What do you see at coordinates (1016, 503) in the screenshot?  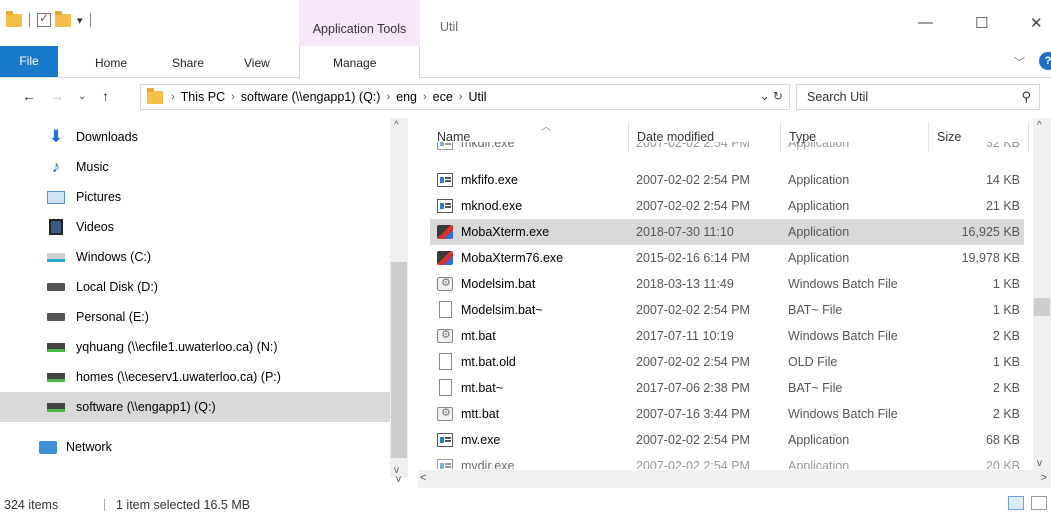 I see `details-view-icon` at bounding box center [1016, 503].